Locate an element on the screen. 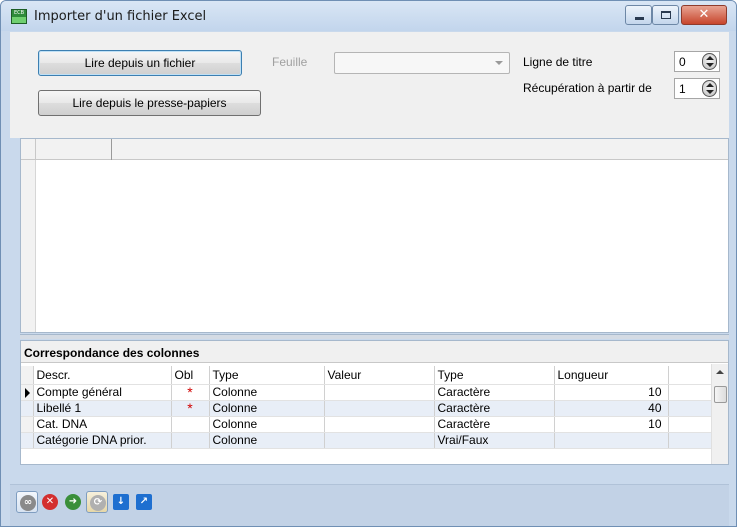 The image size is (737, 527). import-button: ➜ is located at coordinates (73, 502).